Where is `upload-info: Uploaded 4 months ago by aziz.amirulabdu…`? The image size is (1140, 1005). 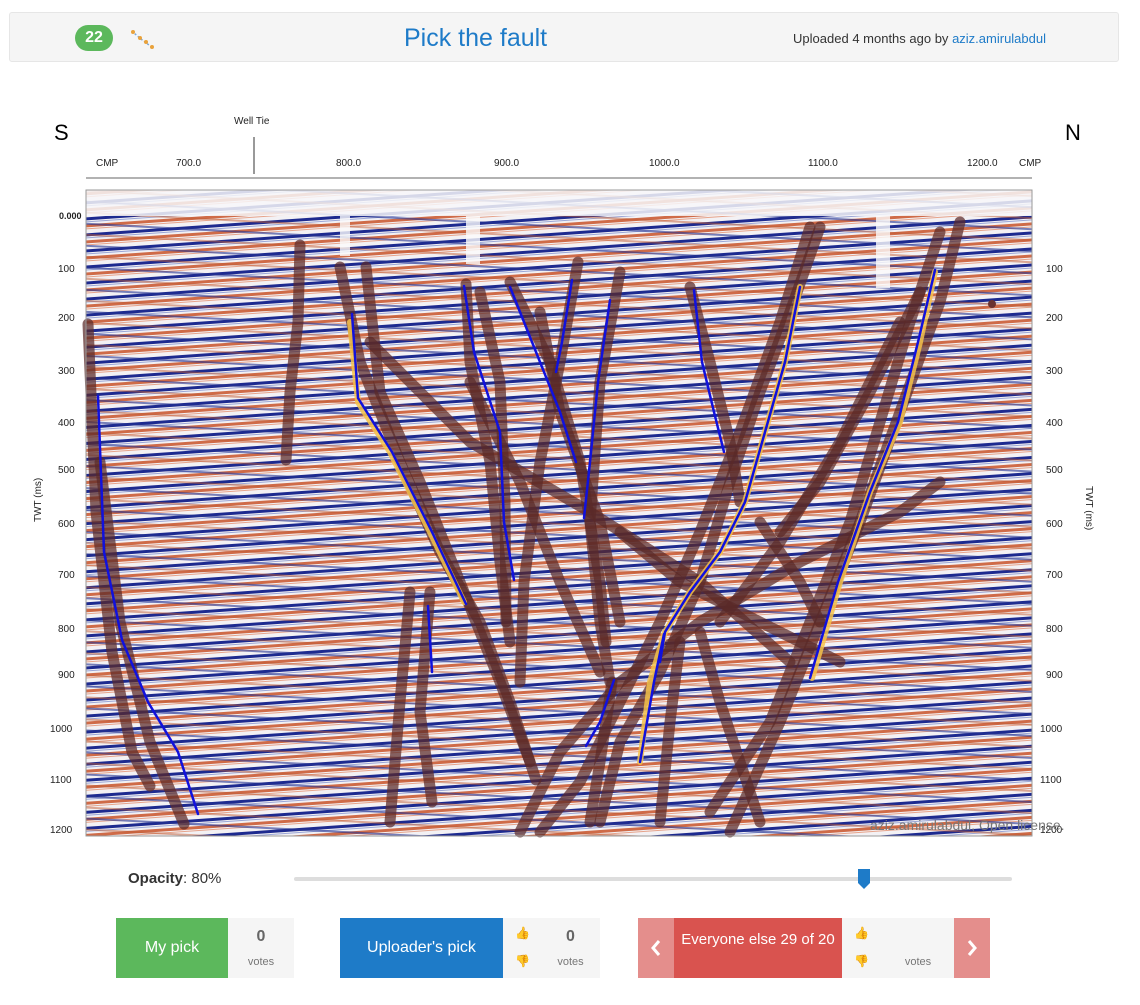
upload-info: Uploaded 4 months ago by aziz.amirulabdu… is located at coordinates (919, 39).